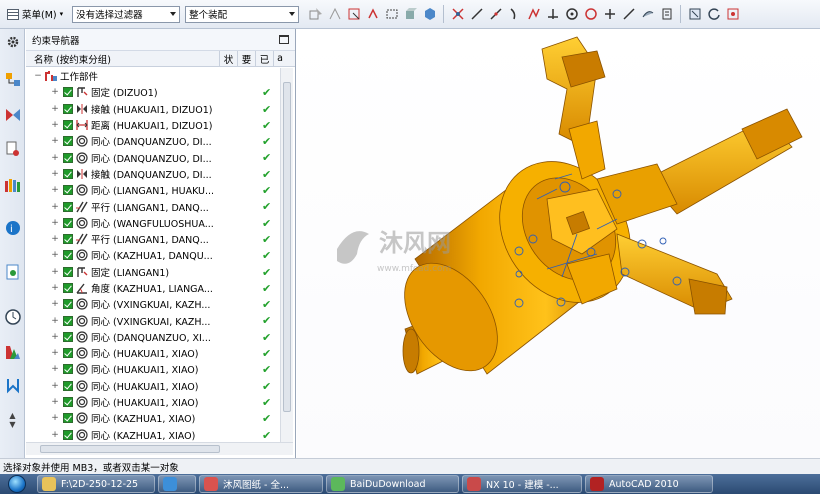  Describe the element at coordinates (153, 76) in the screenshot. I see `tree-root-row: − 工作部件` at that location.